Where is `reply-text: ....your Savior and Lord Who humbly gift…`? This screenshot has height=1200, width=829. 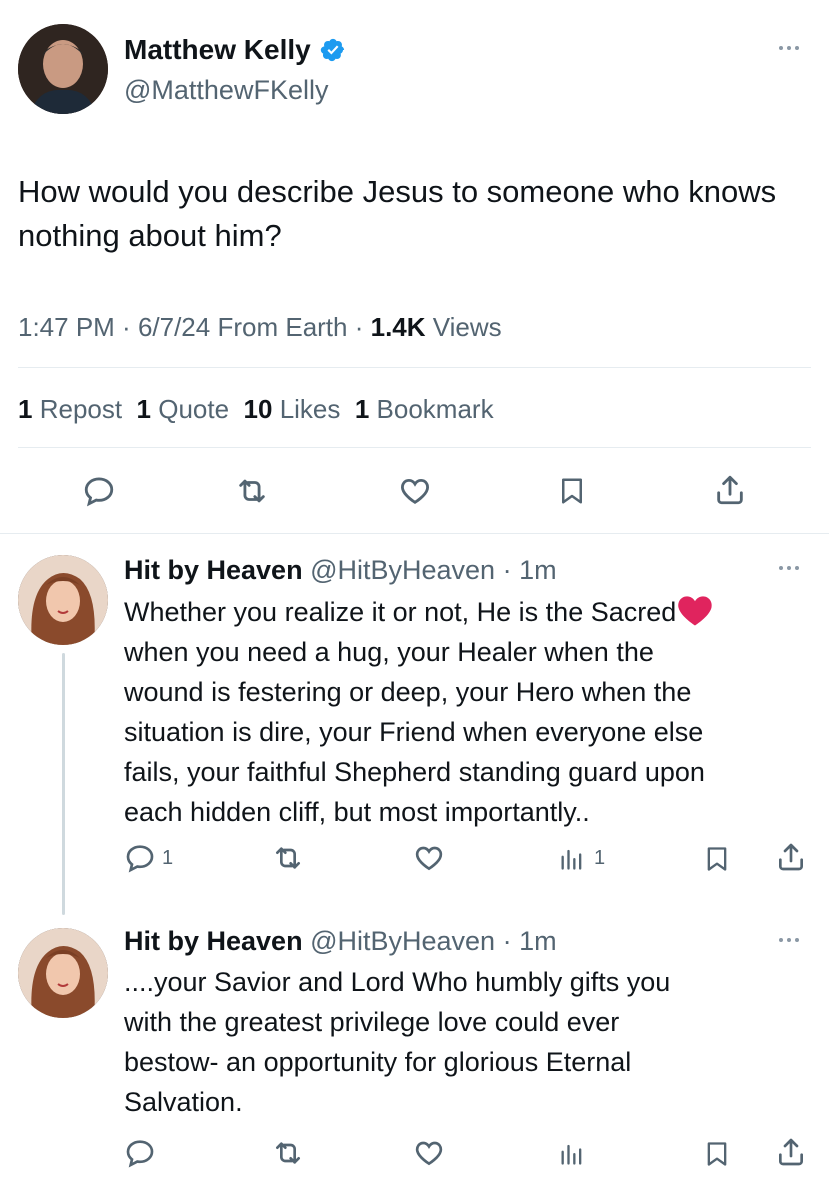 reply-text: ....your Savior and Lord Who humbly gift… is located at coordinates (397, 1042).